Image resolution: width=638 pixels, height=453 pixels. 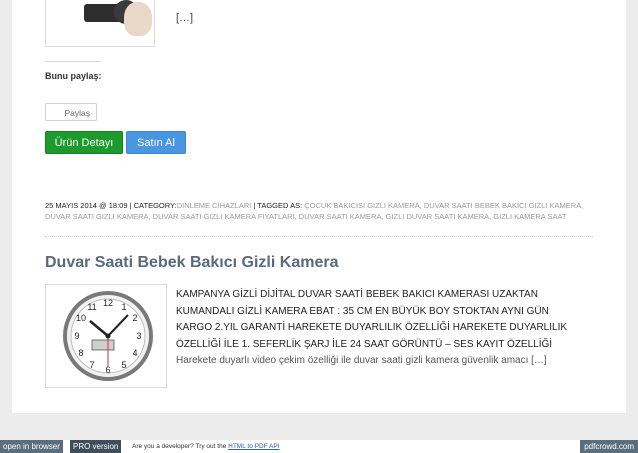 I want to click on category-link: DINLEME CIHAZLARI, so click(x=214, y=205).